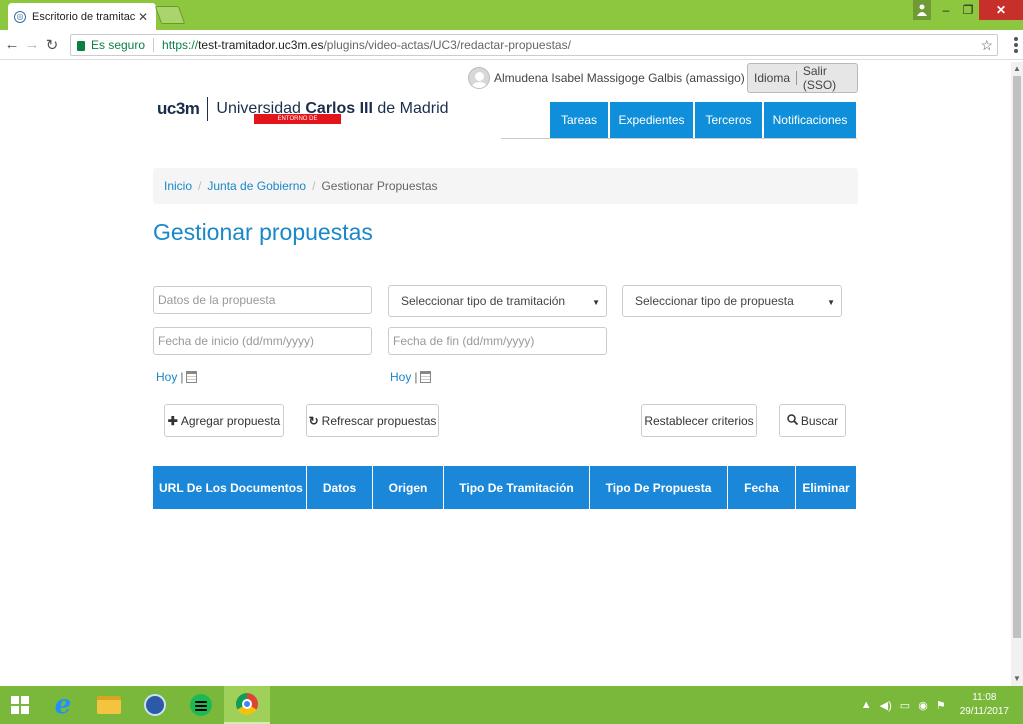 The height and width of the screenshot is (724, 1023). What do you see at coordinates (379, 420) in the screenshot?
I see `refresh-proposals-label: Refrescar propuestas` at bounding box center [379, 420].